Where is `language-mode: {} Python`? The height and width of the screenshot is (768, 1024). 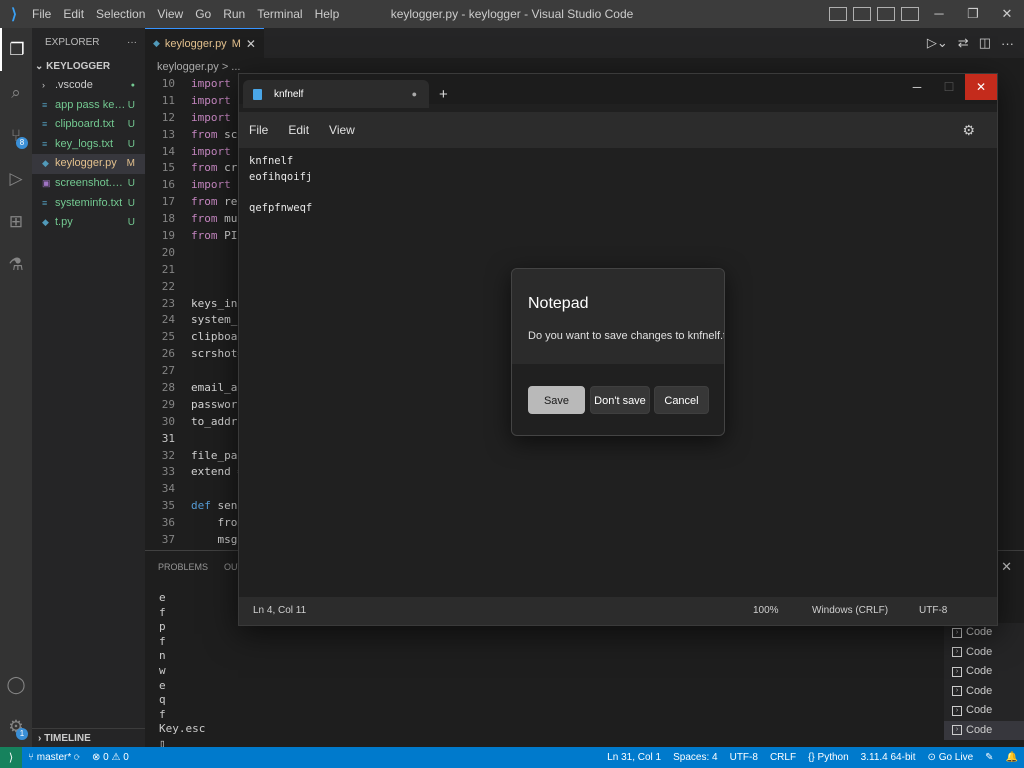
language-mode: {} Python is located at coordinates (828, 757).